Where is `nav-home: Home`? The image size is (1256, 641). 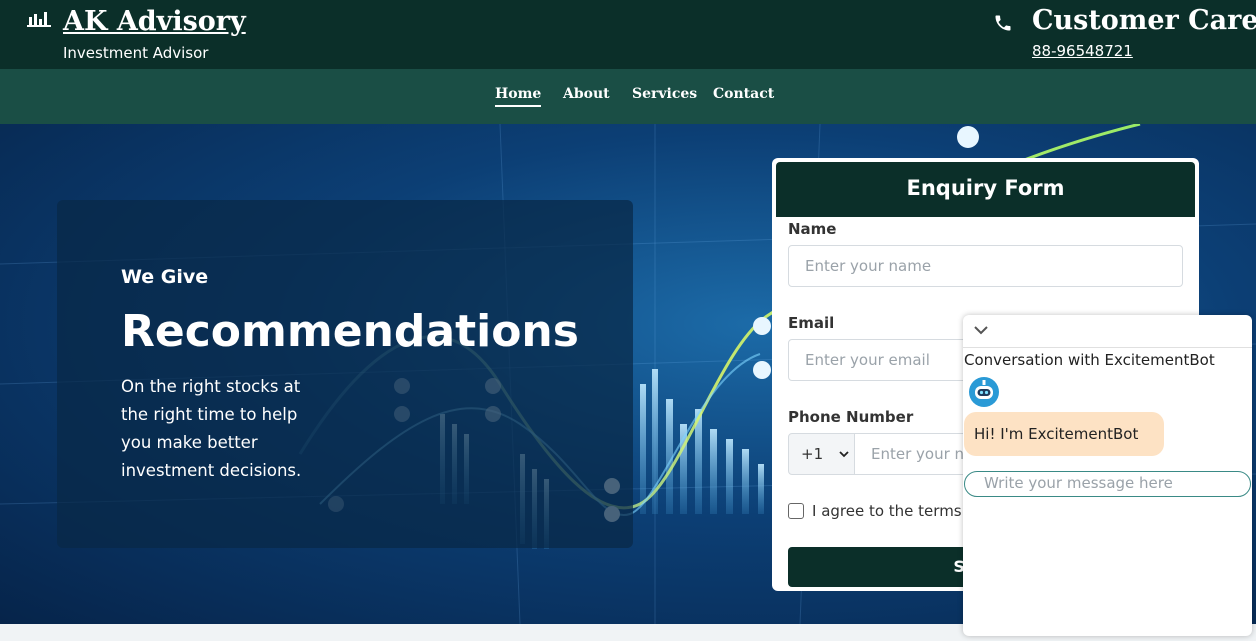 nav-home: Home is located at coordinates (518, 96).